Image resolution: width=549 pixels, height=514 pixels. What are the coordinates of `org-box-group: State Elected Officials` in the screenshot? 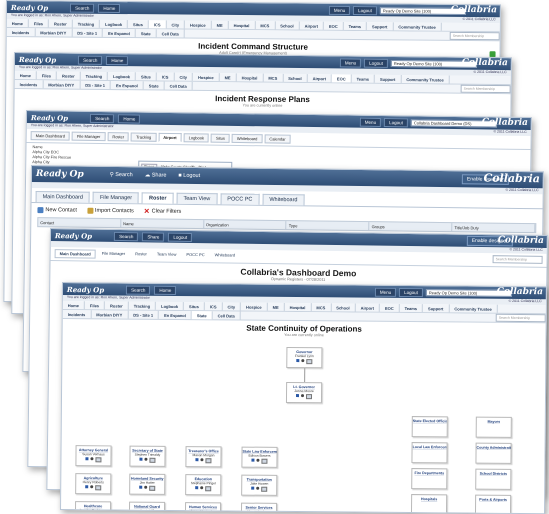 It's located at (430, 426).